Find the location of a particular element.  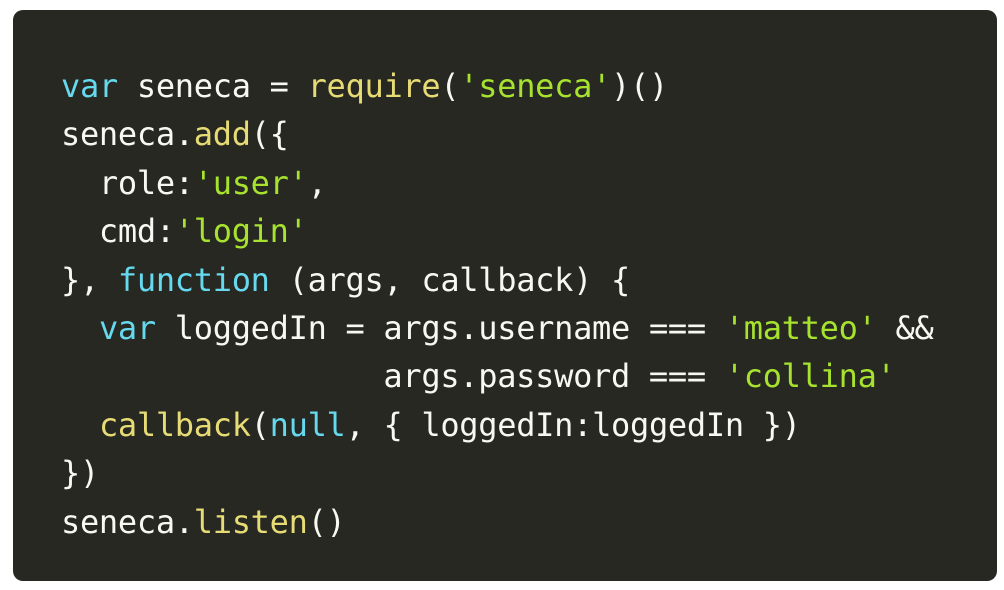

token: add is located at coordinates (222, 134).